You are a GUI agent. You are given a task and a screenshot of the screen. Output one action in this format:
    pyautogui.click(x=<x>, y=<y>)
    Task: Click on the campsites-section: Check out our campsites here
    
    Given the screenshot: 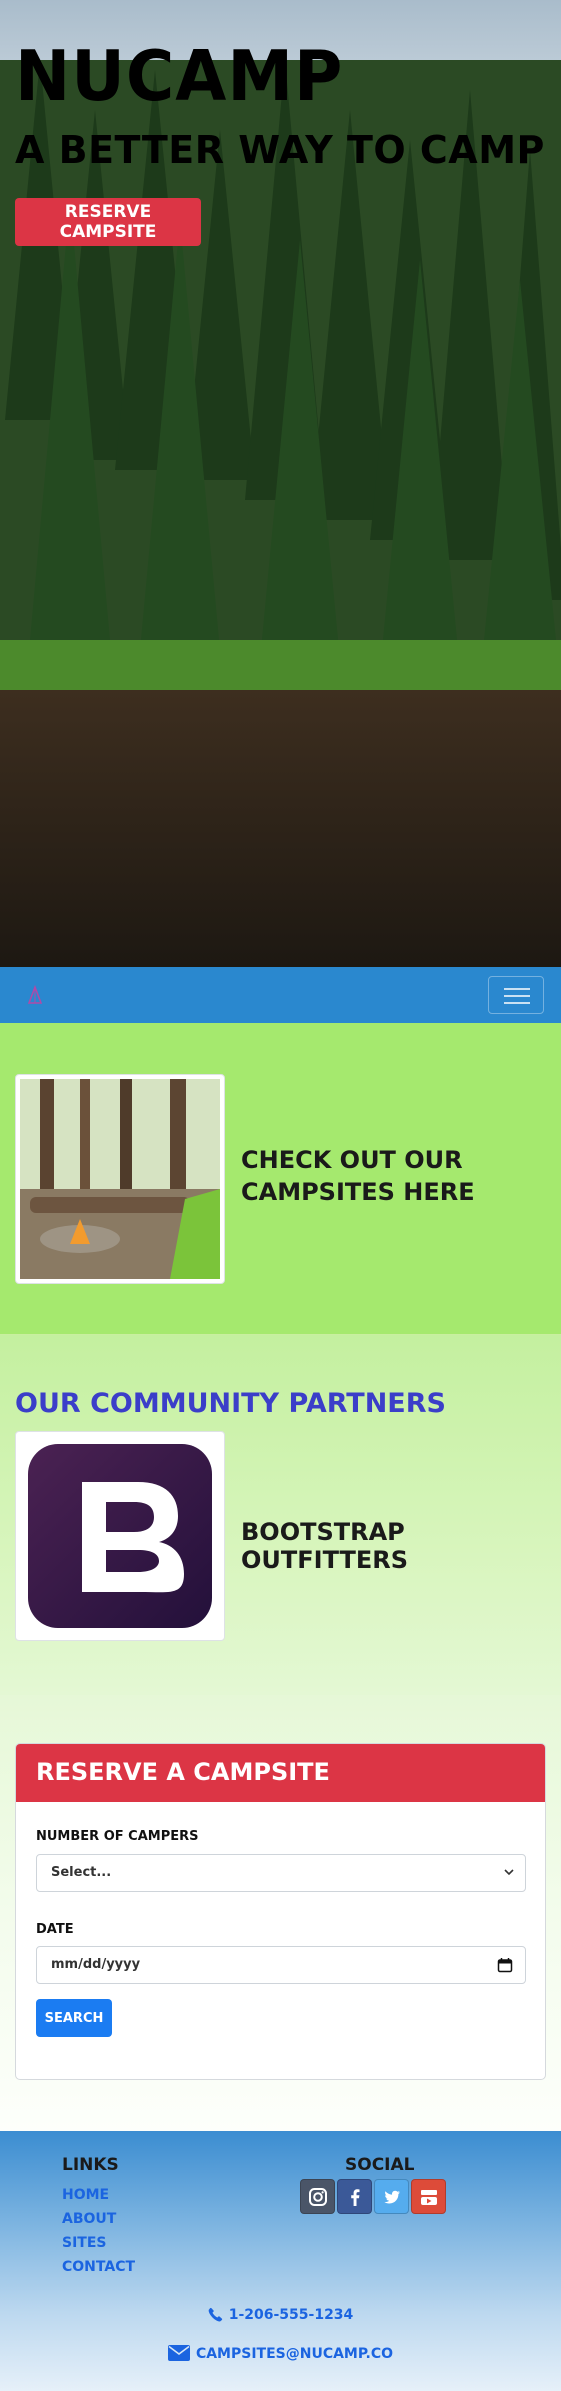 What is the action you would take?
    pyautogui.click(x=280, y=1179)
    